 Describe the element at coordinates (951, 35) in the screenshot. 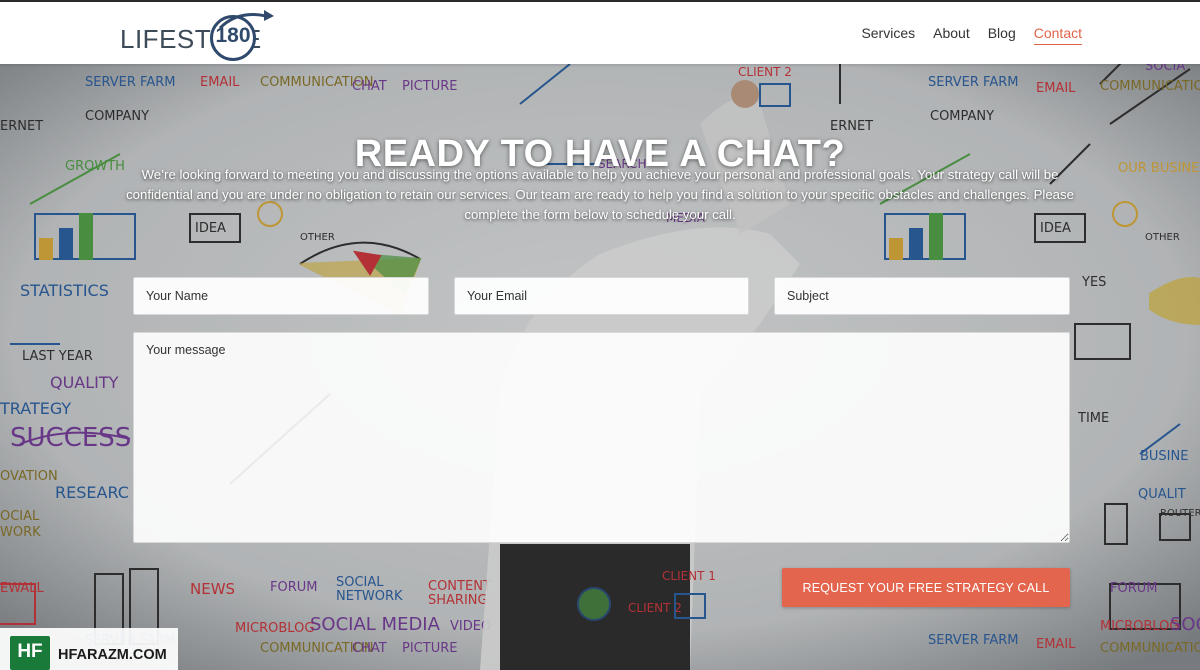

I see `nav-item-about: About` at that location.